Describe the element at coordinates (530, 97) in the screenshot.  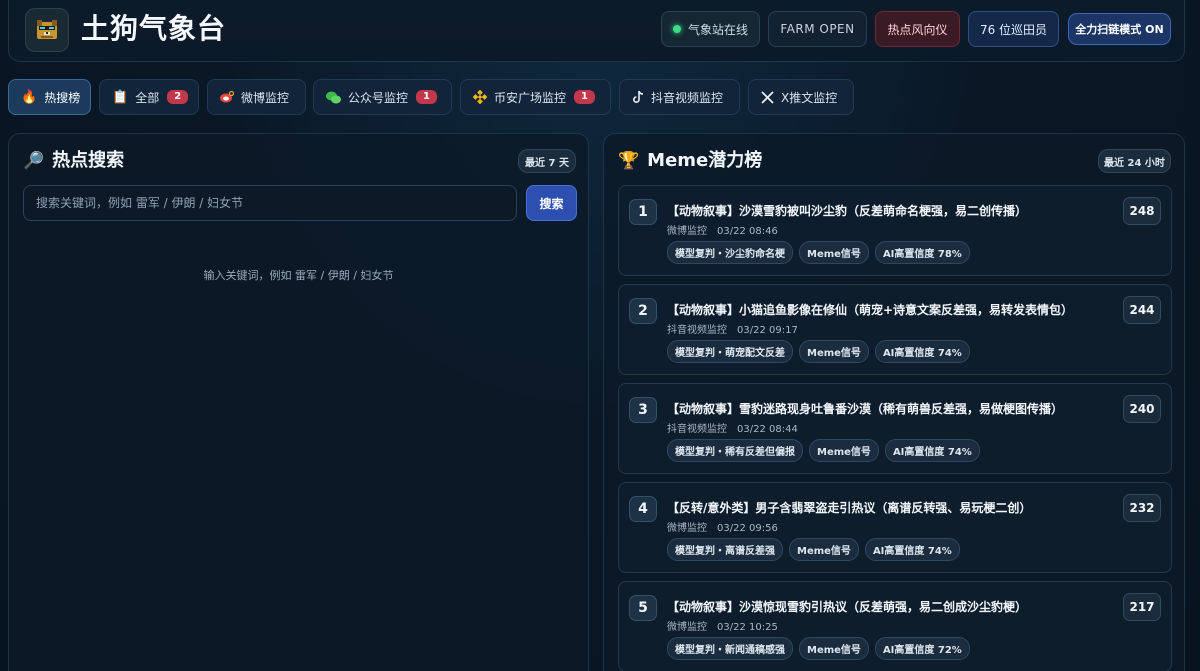
I see `tab-label: 币安广场监控` at that location.